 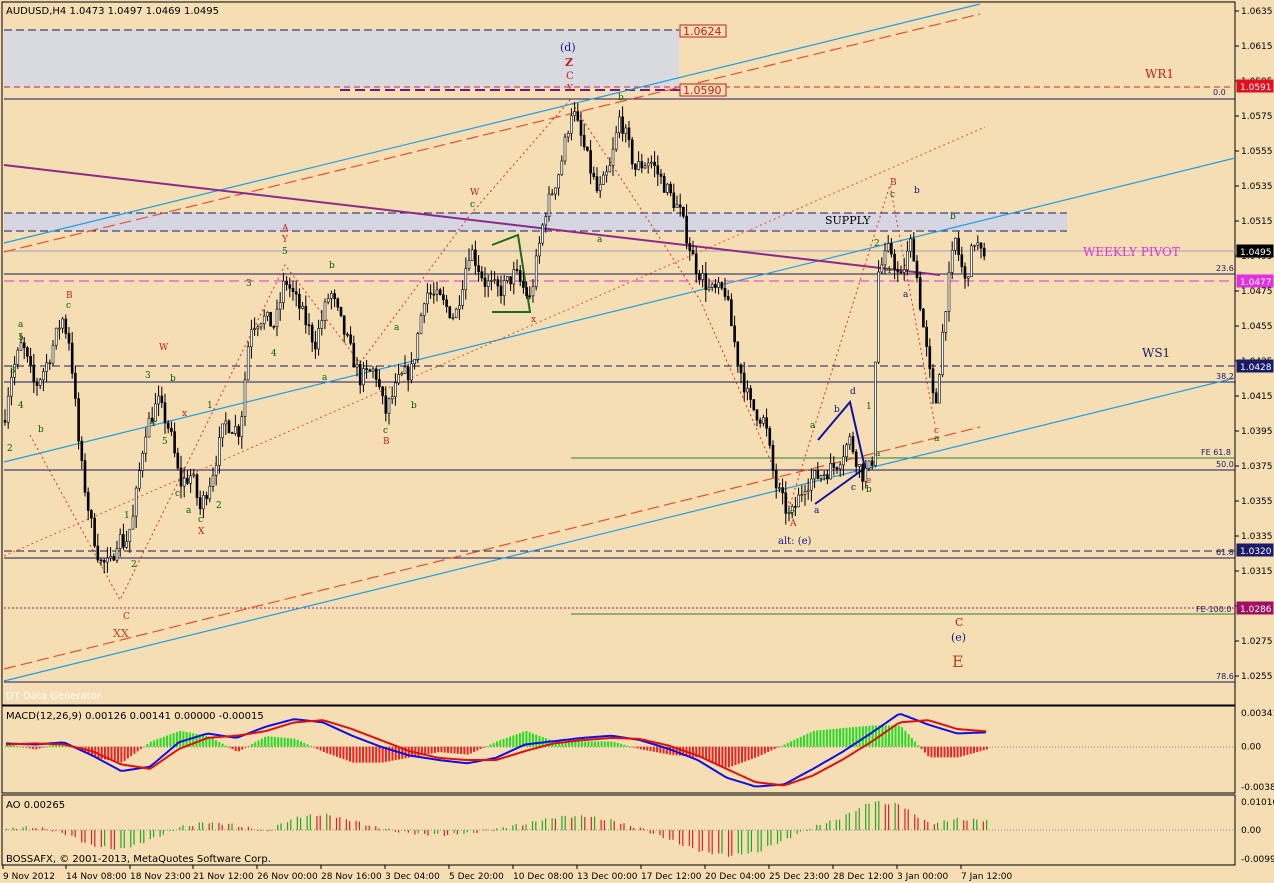 I want to click on level-tag-1-0320: 1.0320, so click(x=1255, y=550).